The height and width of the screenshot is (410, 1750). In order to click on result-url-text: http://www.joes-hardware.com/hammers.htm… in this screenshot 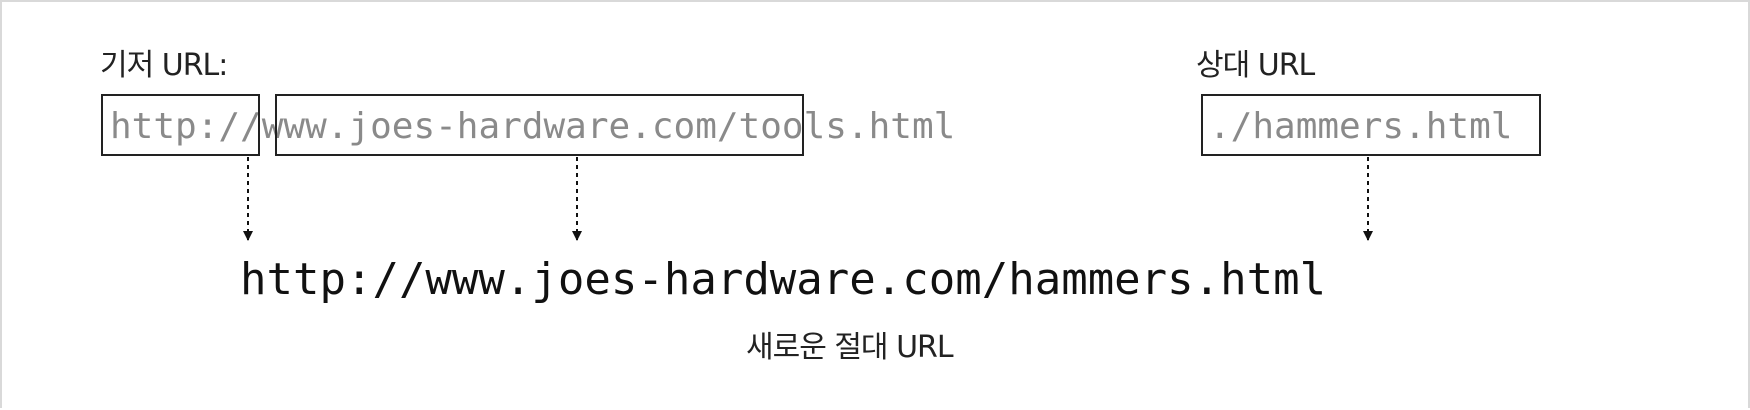, I will do `click(783, 279)`.